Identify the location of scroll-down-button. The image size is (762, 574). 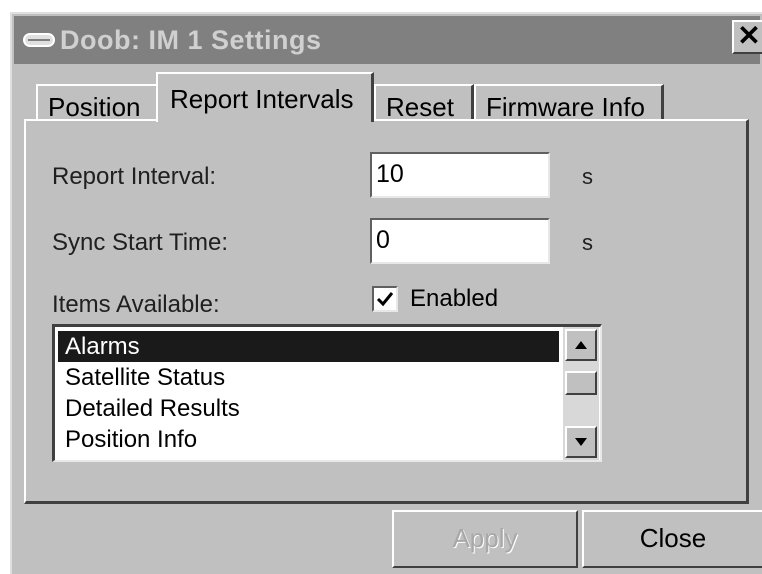
(581, 442).